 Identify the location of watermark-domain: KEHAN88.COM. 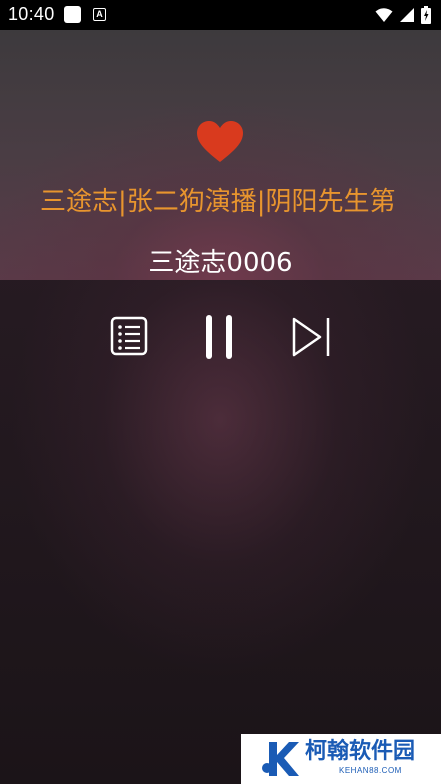
(370, 770).